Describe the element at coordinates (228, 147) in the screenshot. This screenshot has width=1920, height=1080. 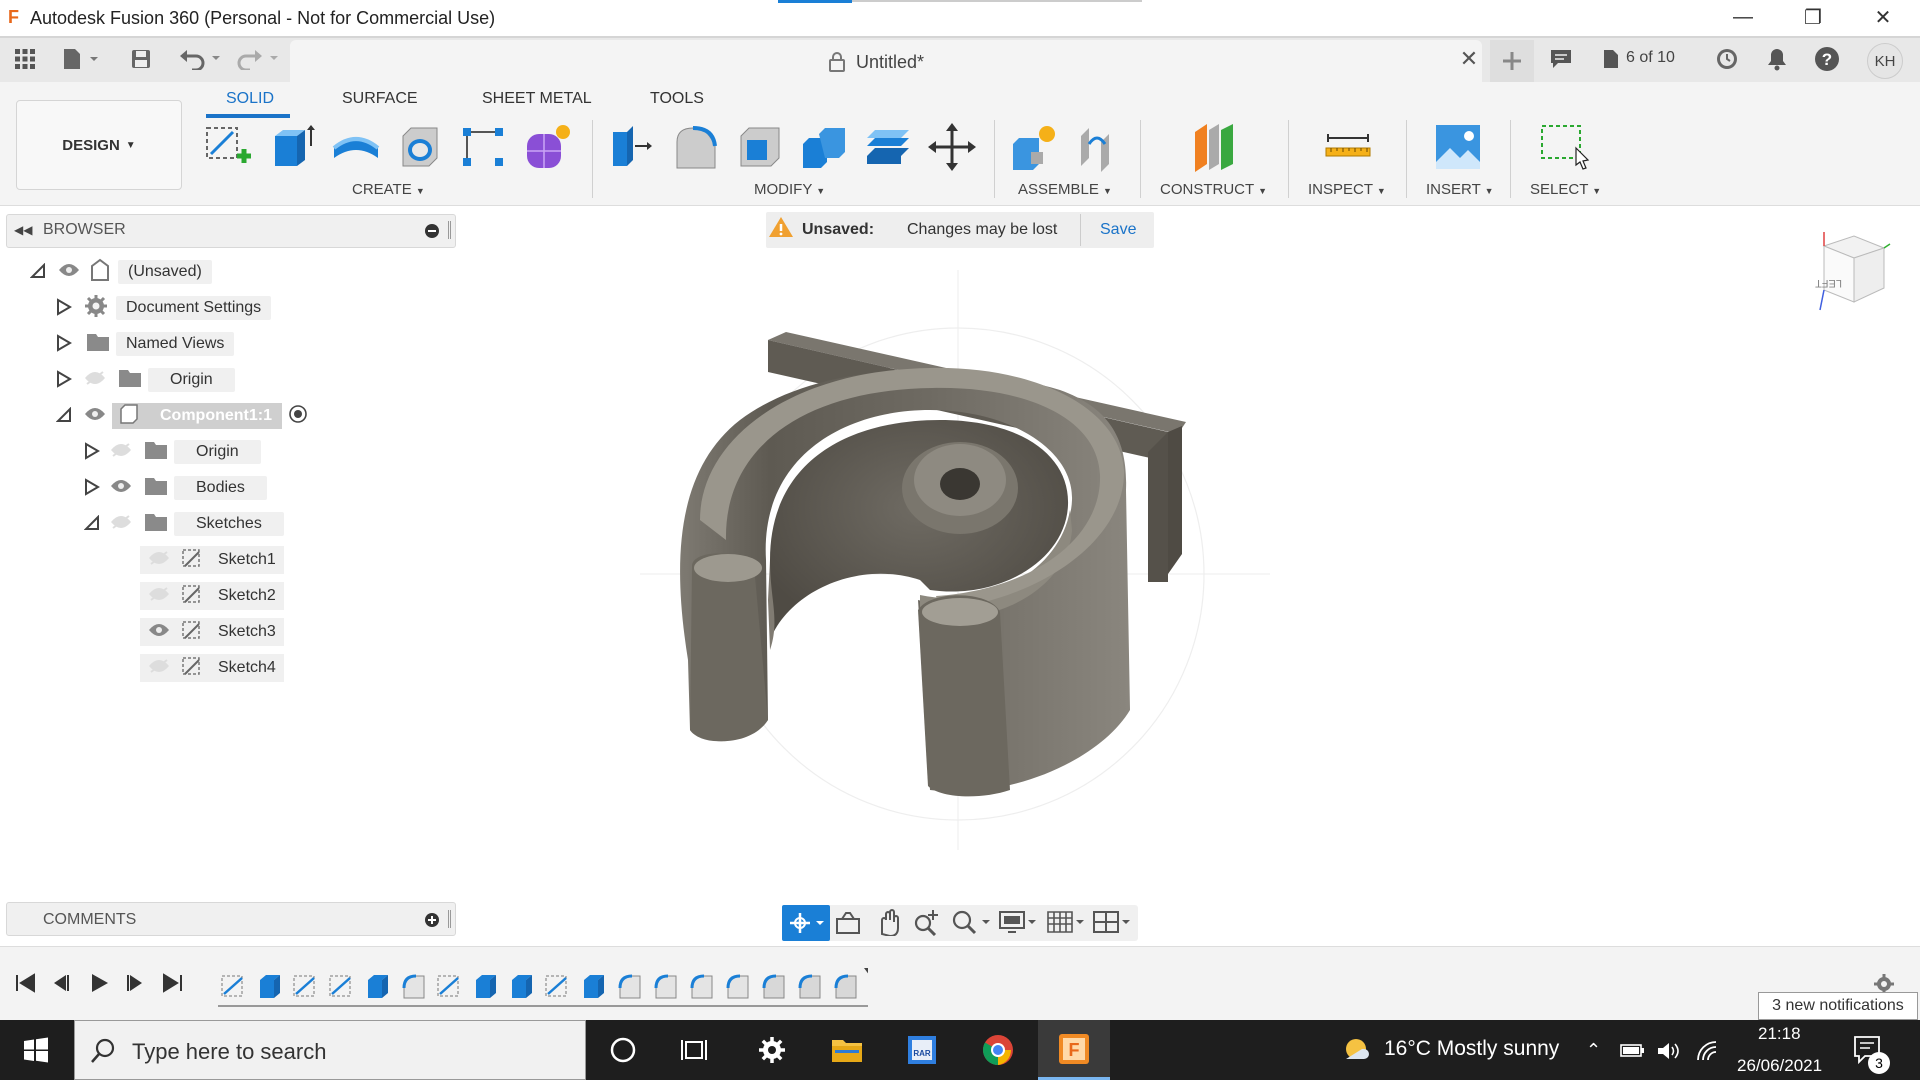
I see `create-sketch-icon` at that location.